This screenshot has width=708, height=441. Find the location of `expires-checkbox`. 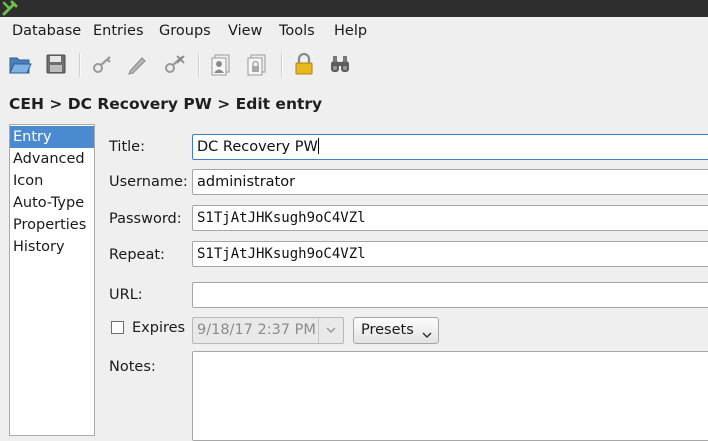

expires-checkbox is located at coordinates (117, 327).